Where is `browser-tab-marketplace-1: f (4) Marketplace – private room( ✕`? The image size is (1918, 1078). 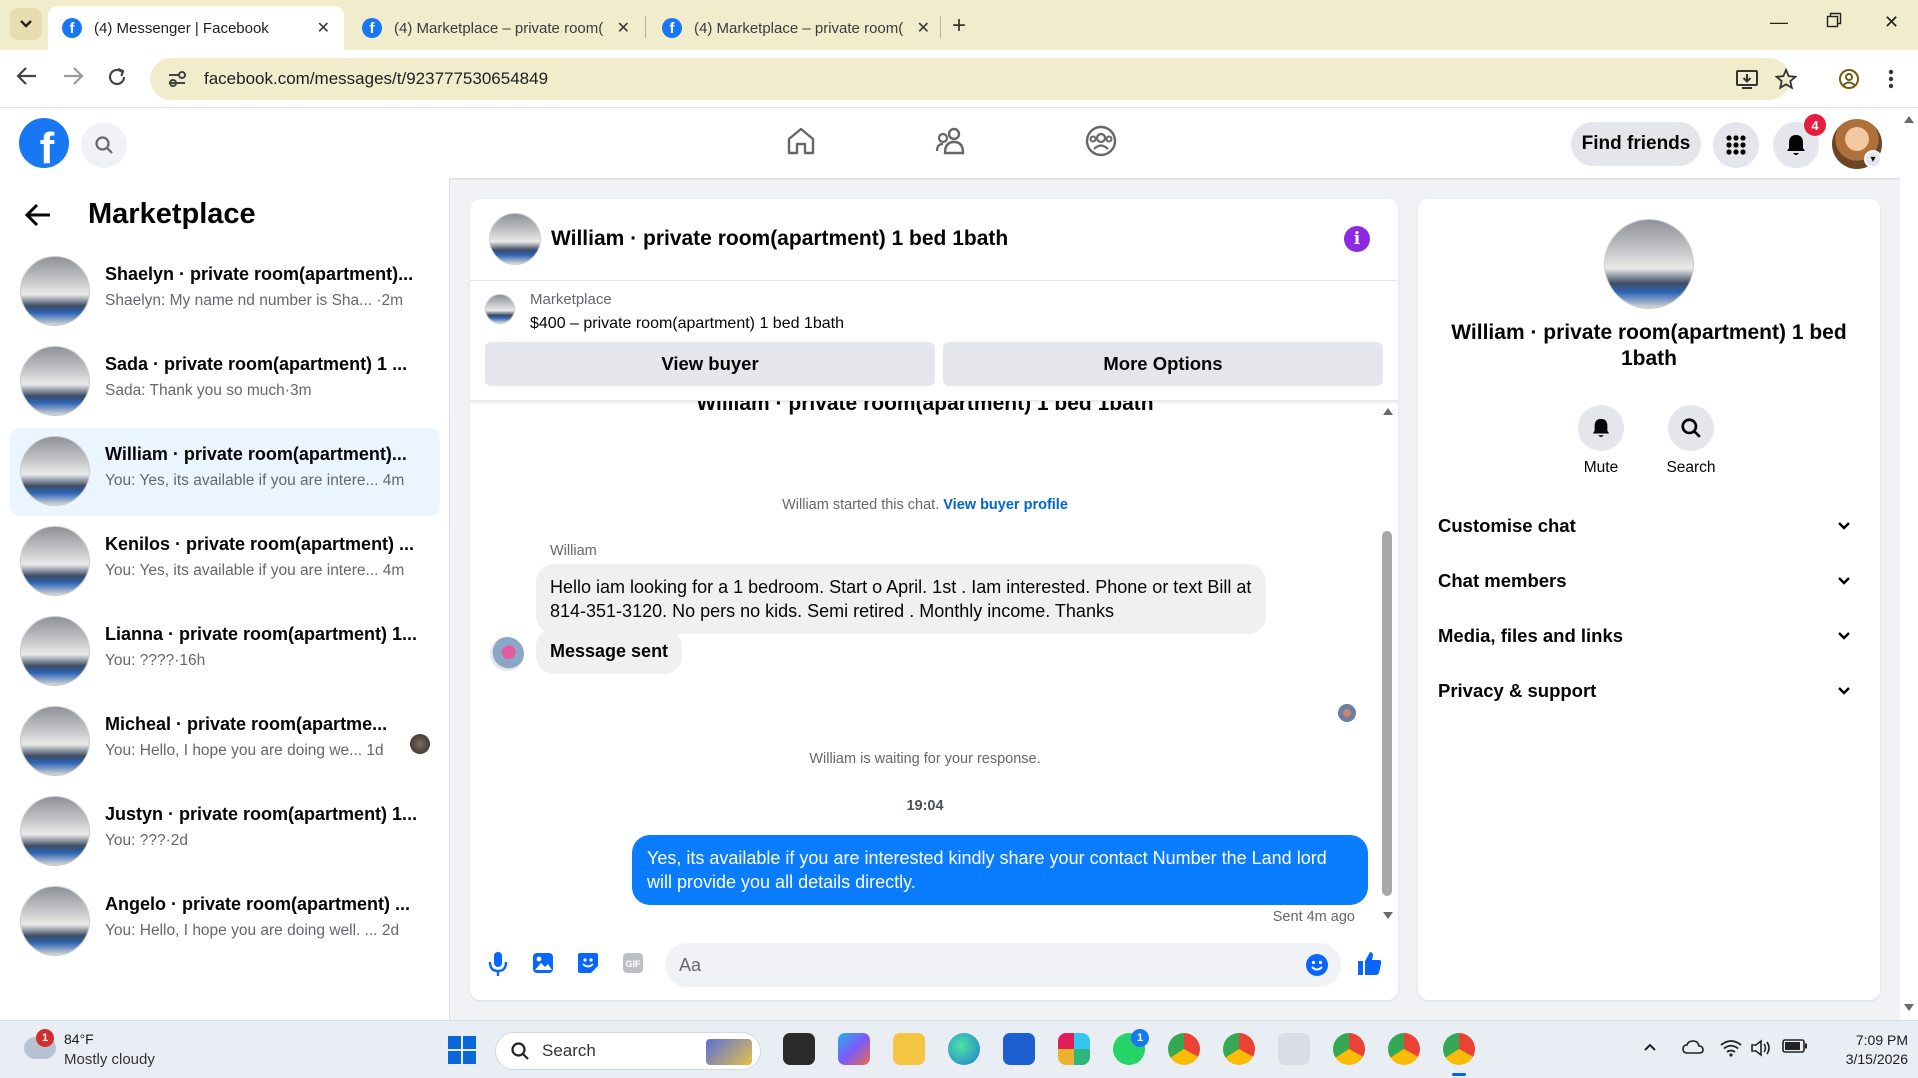
browser-tab-marketplace-1: f (4) Marketplace – private room( ✕ is located at coordinates (496, 28).